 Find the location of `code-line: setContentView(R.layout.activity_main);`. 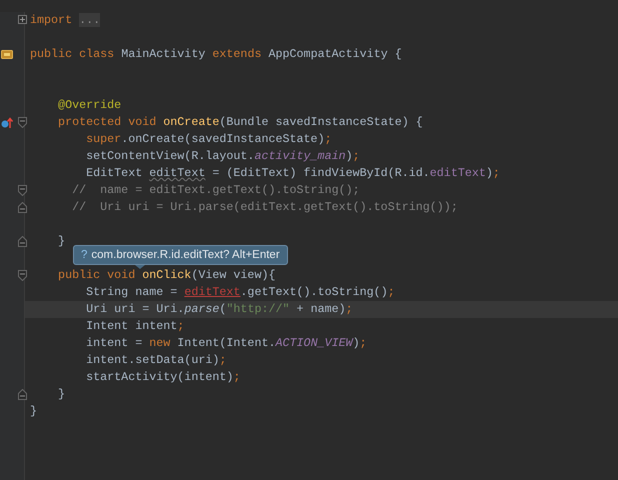

code-line: setContentView(R.layout.activity_main); is located at coordinates (223, 156).